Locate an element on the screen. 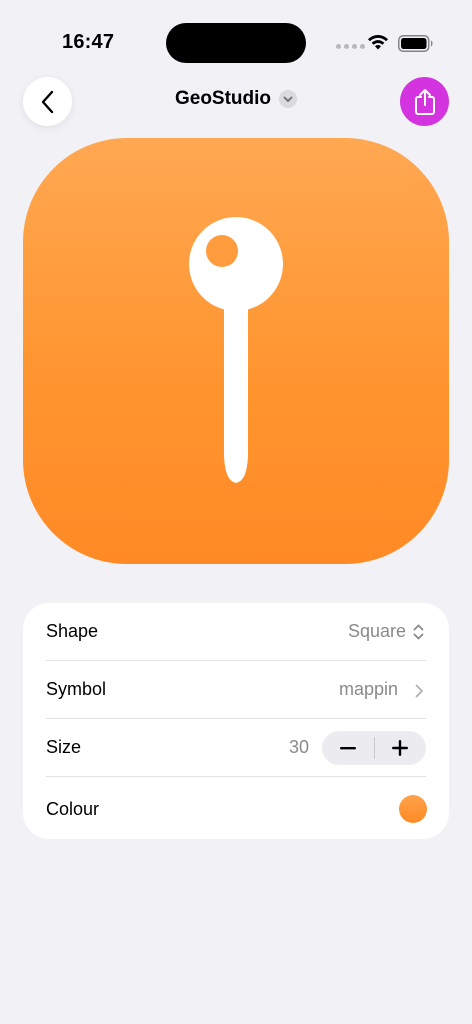 This screenshot has height=1024, width=472. colour-row: Colour is located at coordinates (236, 808).